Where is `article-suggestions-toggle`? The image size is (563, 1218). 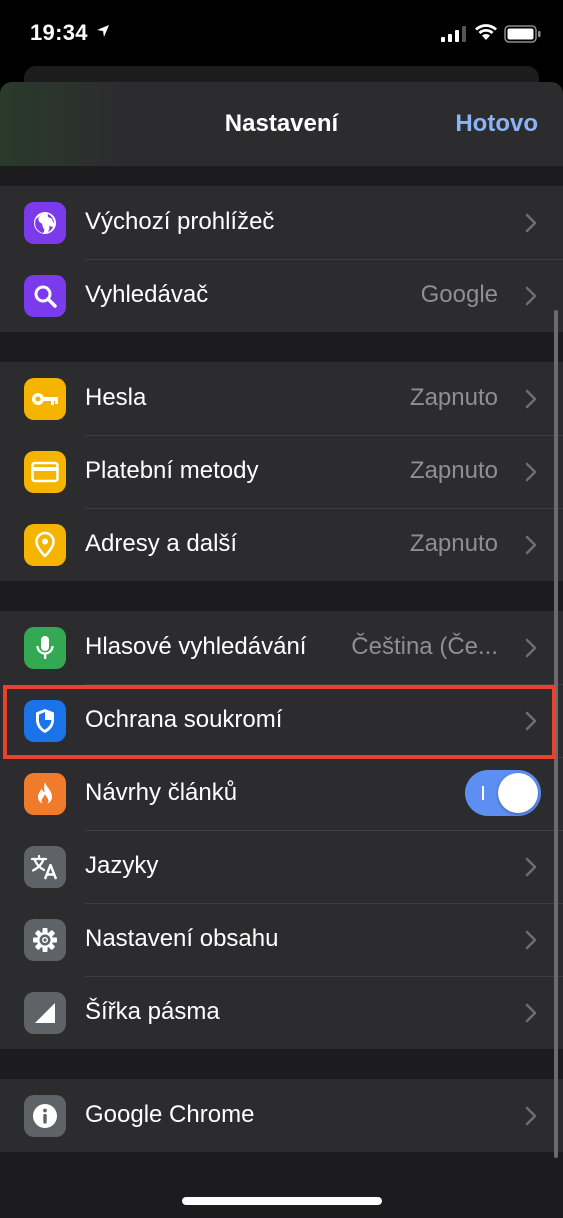 article-suggestions-toggle is located at coordinates (503, 793).